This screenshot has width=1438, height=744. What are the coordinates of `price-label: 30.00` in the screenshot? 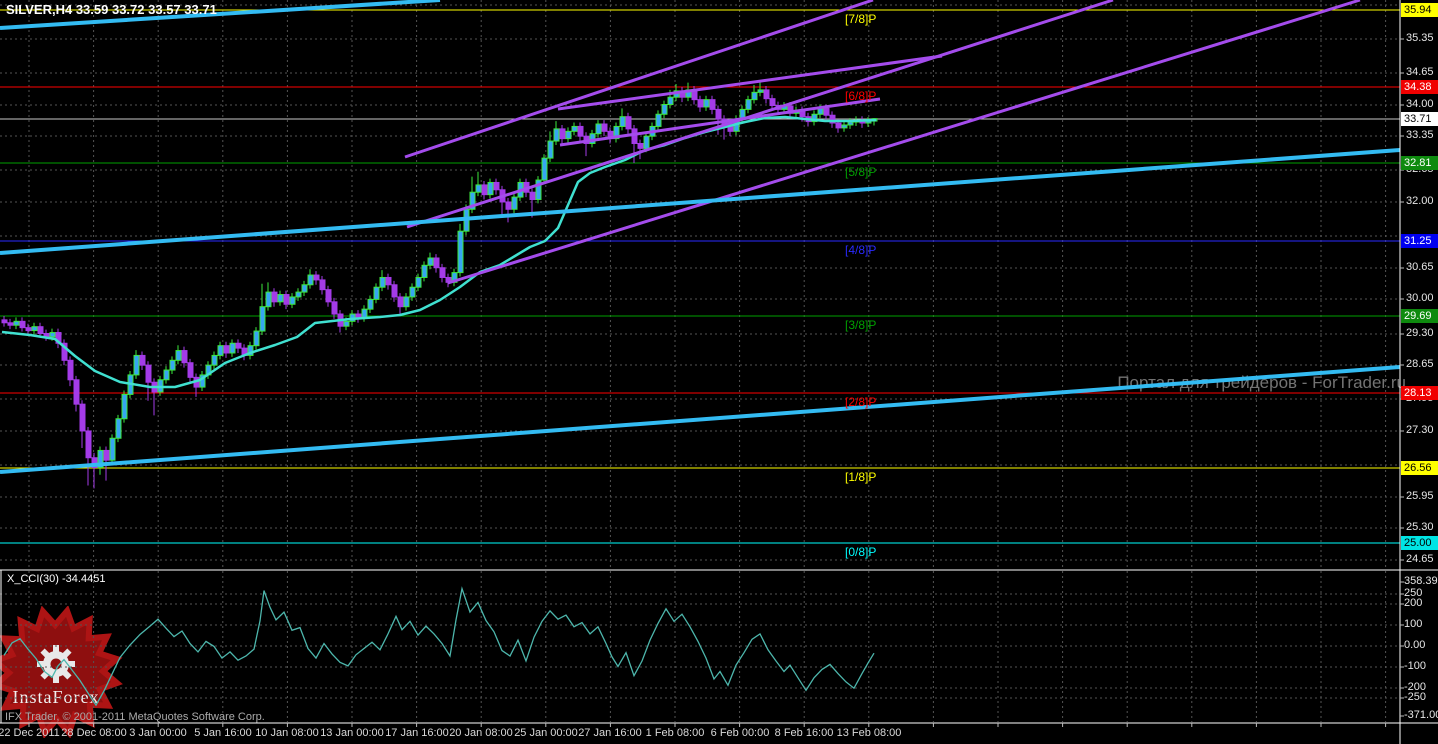 It's located at (1420, 298).